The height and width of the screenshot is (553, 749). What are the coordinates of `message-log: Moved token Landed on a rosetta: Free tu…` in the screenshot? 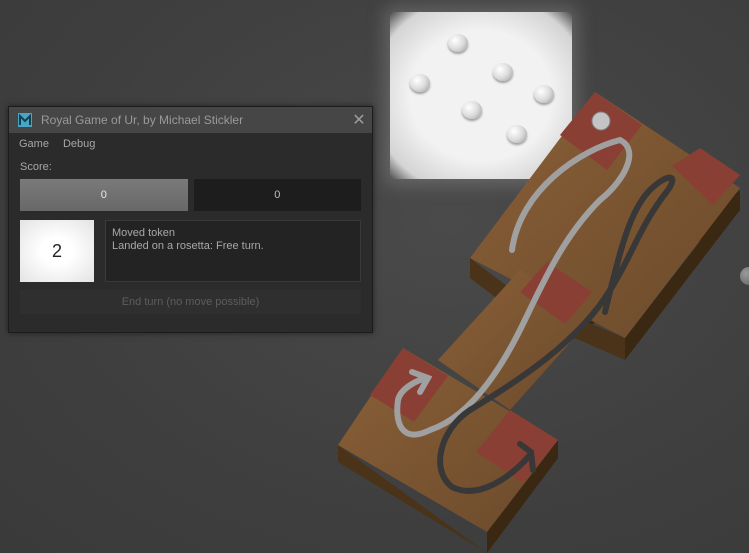 It's located at (233, 251).